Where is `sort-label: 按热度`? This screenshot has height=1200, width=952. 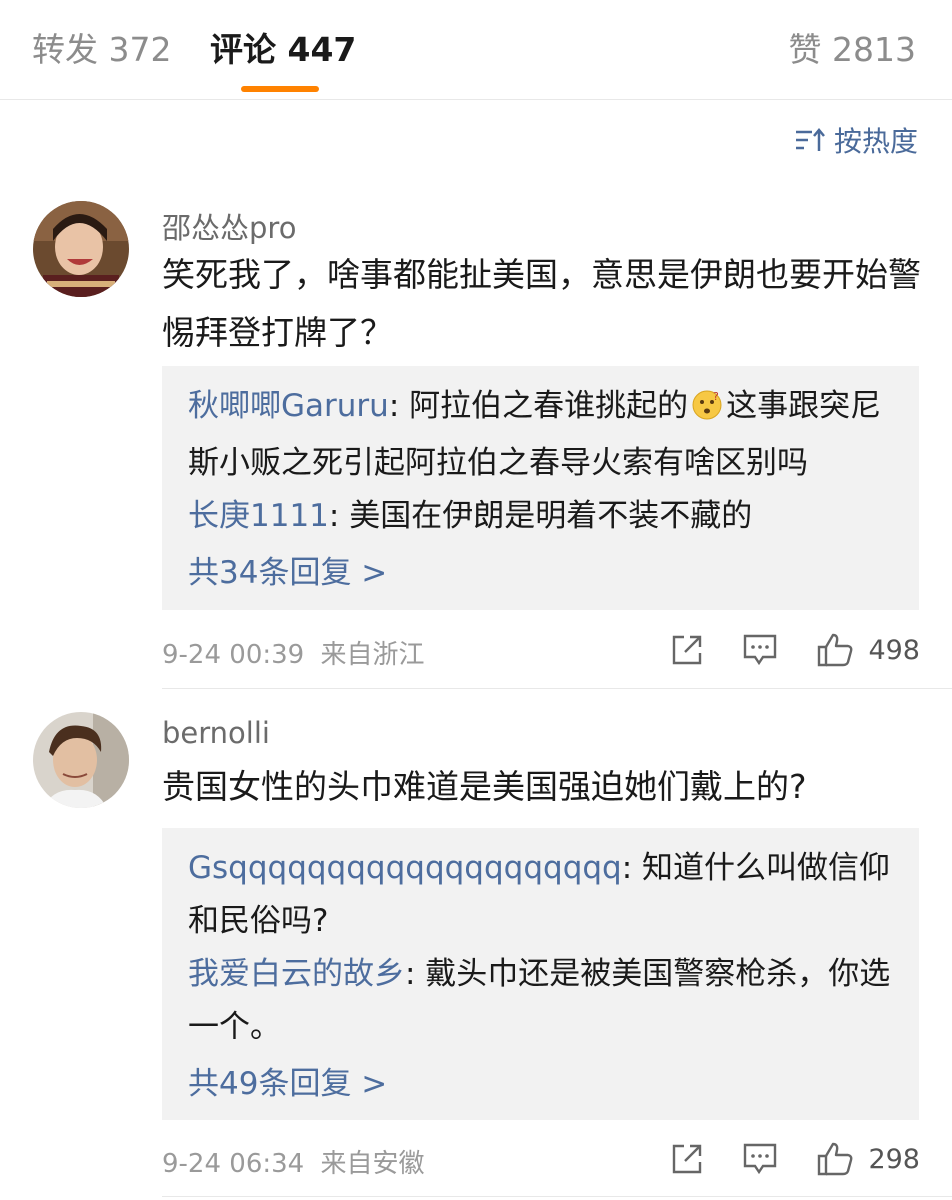
sort-label: 按热度 is located at coordinates (875, 141).